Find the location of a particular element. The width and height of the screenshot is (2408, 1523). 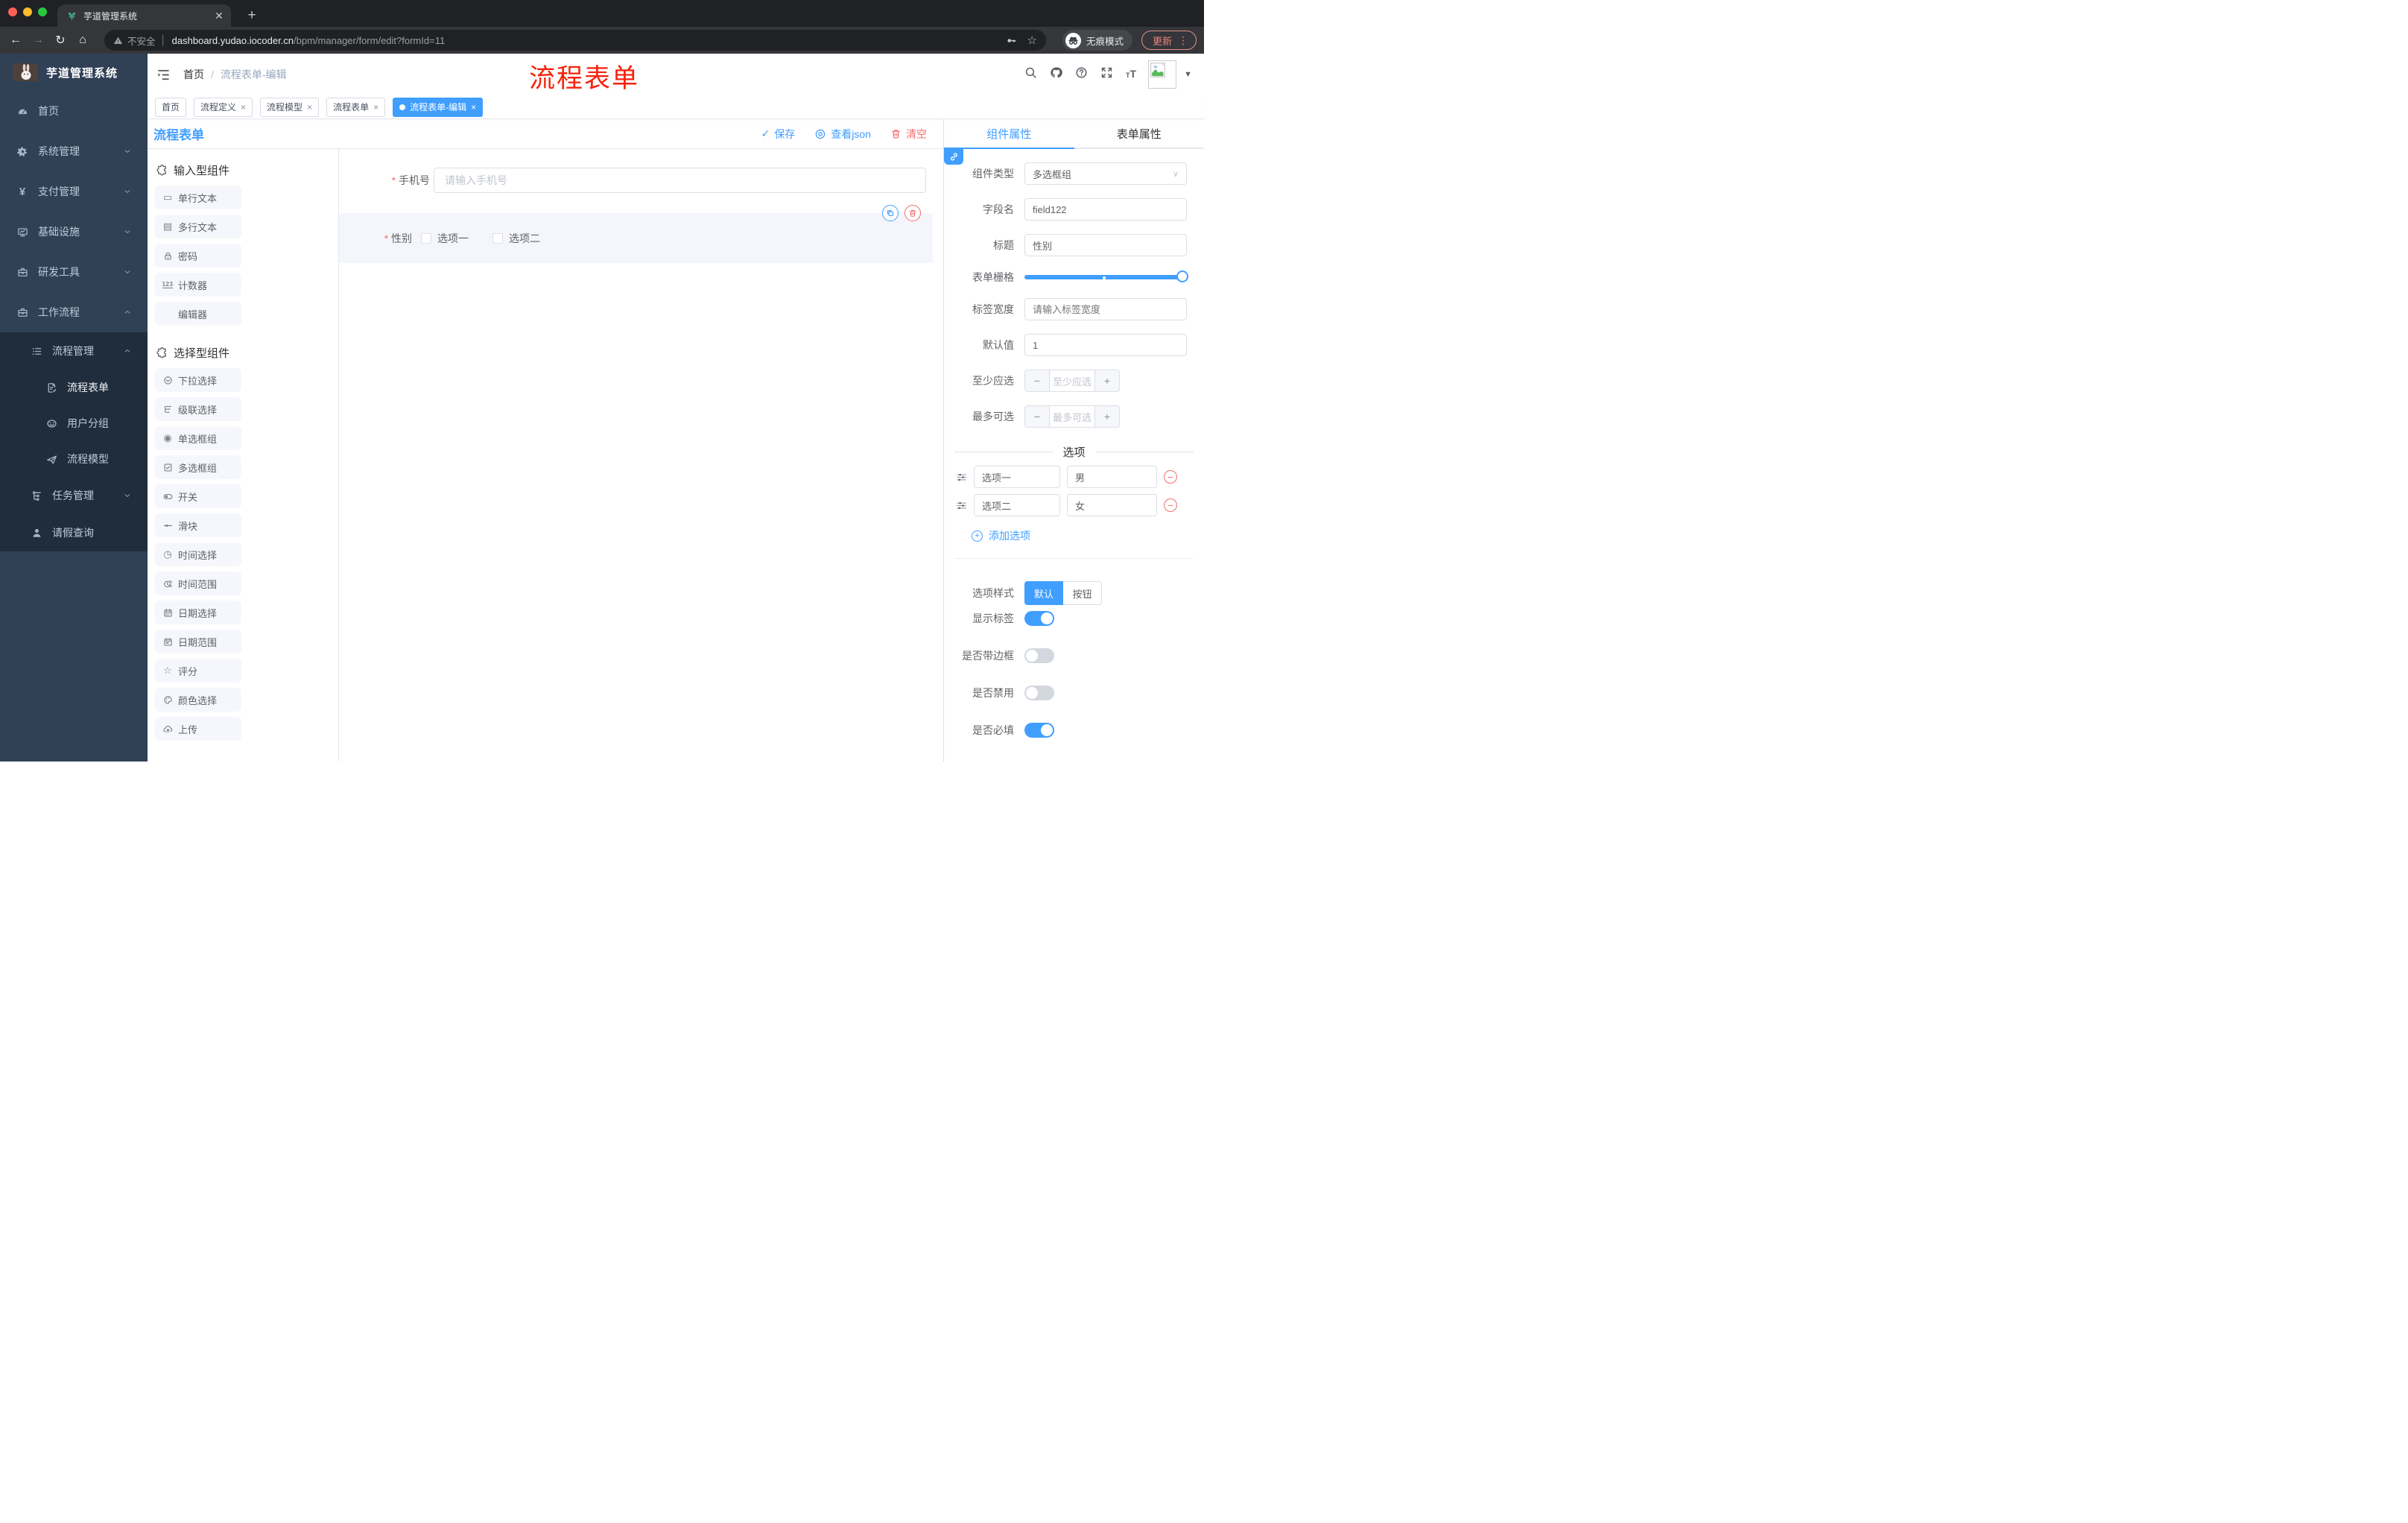

component-日期选择: 日期选择 is located at coordinates (198, 612).